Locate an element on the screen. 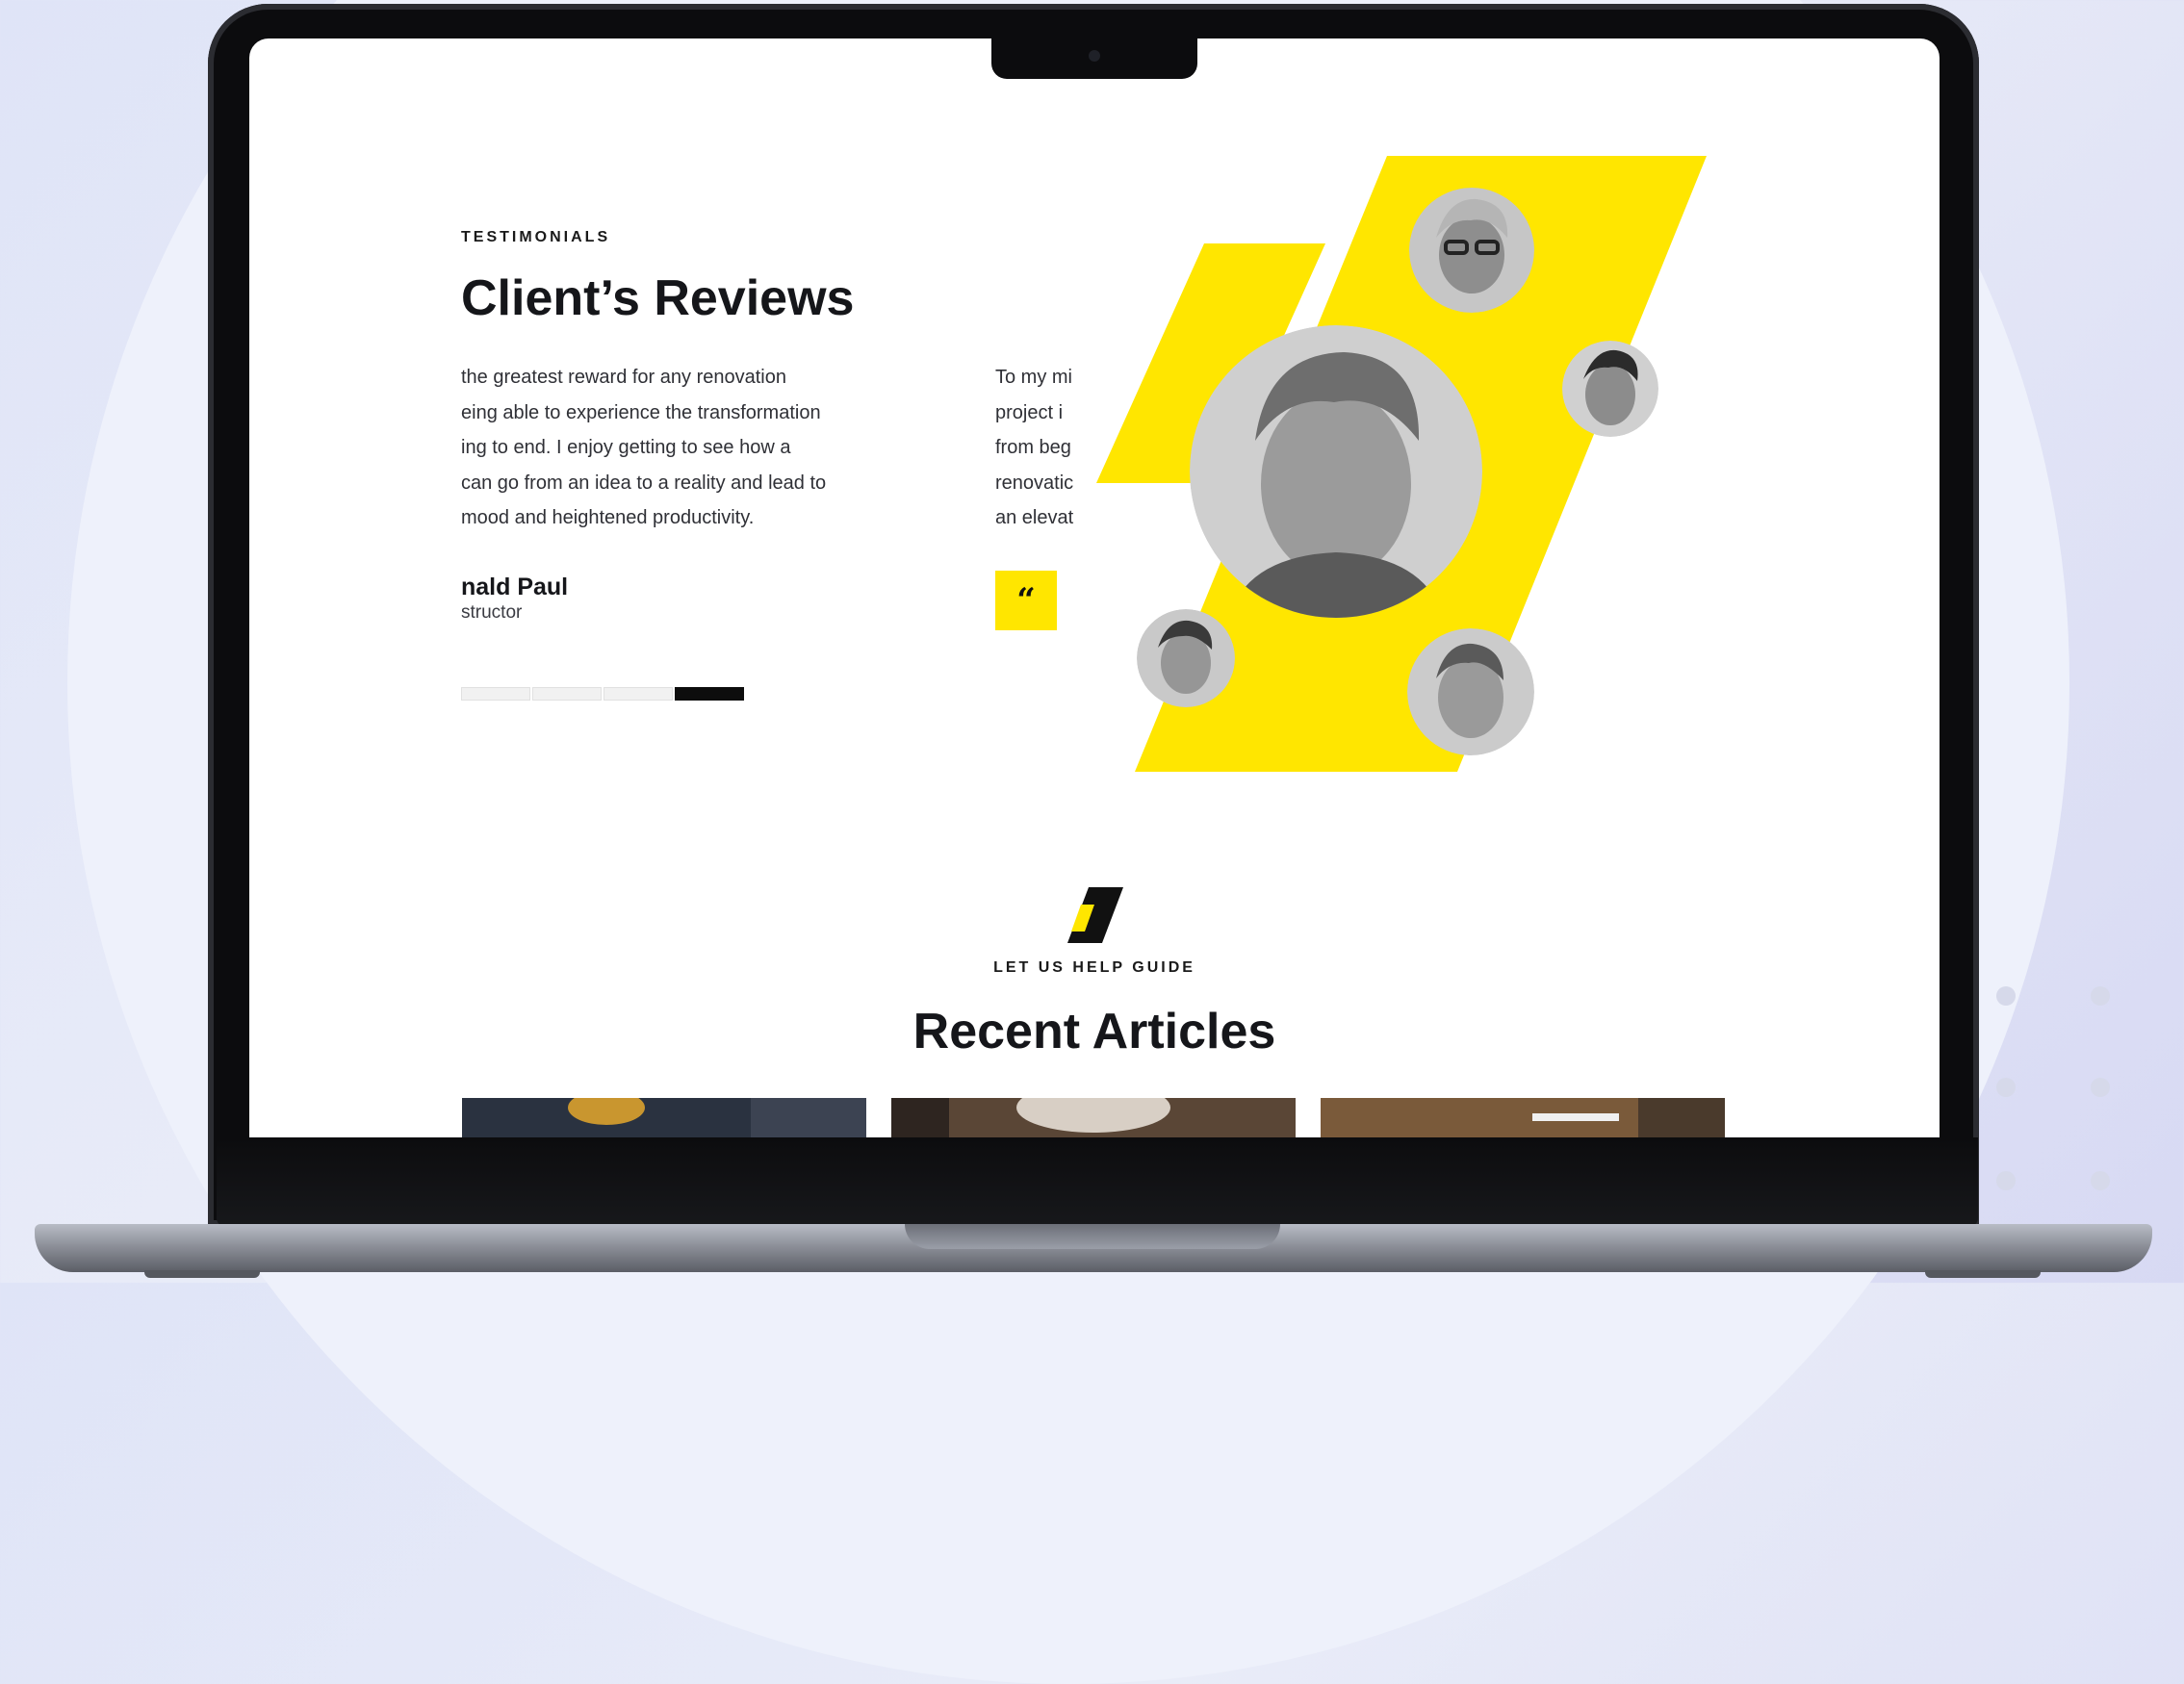 The image size is (2184, 1684). brand-logo-icon is located at coordinates (1095, 915).